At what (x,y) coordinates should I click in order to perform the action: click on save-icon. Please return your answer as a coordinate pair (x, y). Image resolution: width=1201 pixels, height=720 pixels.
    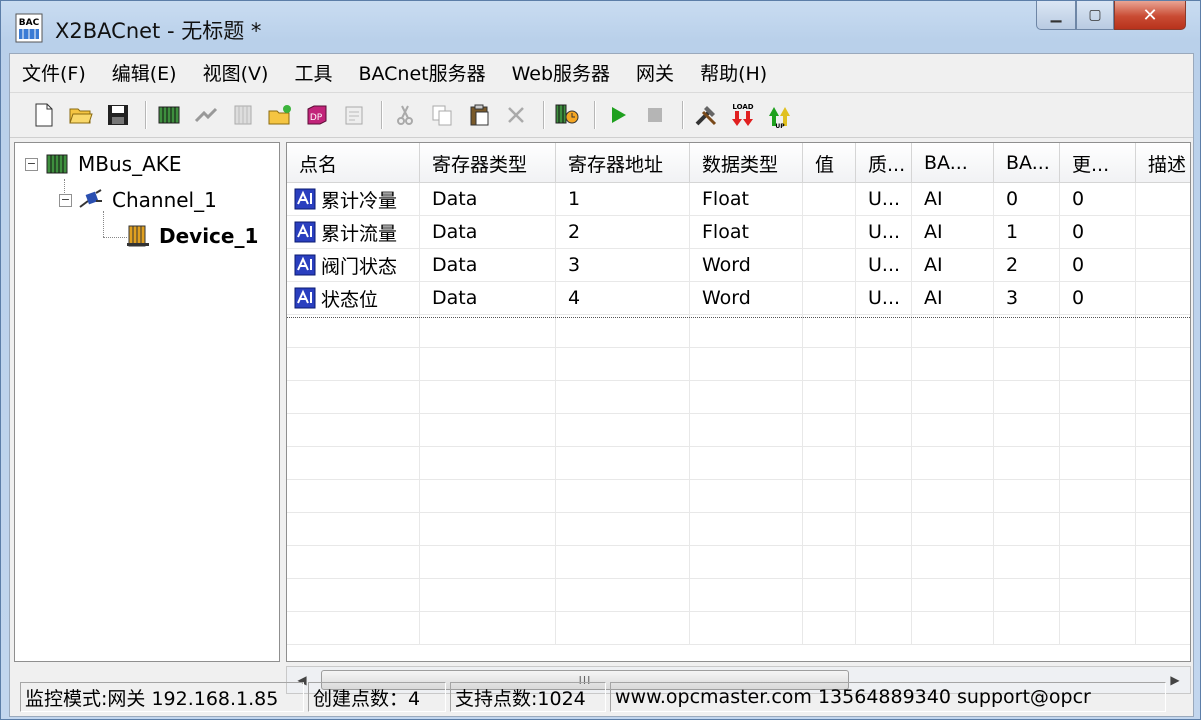
    Looking at the image, I should click on (118, 115).